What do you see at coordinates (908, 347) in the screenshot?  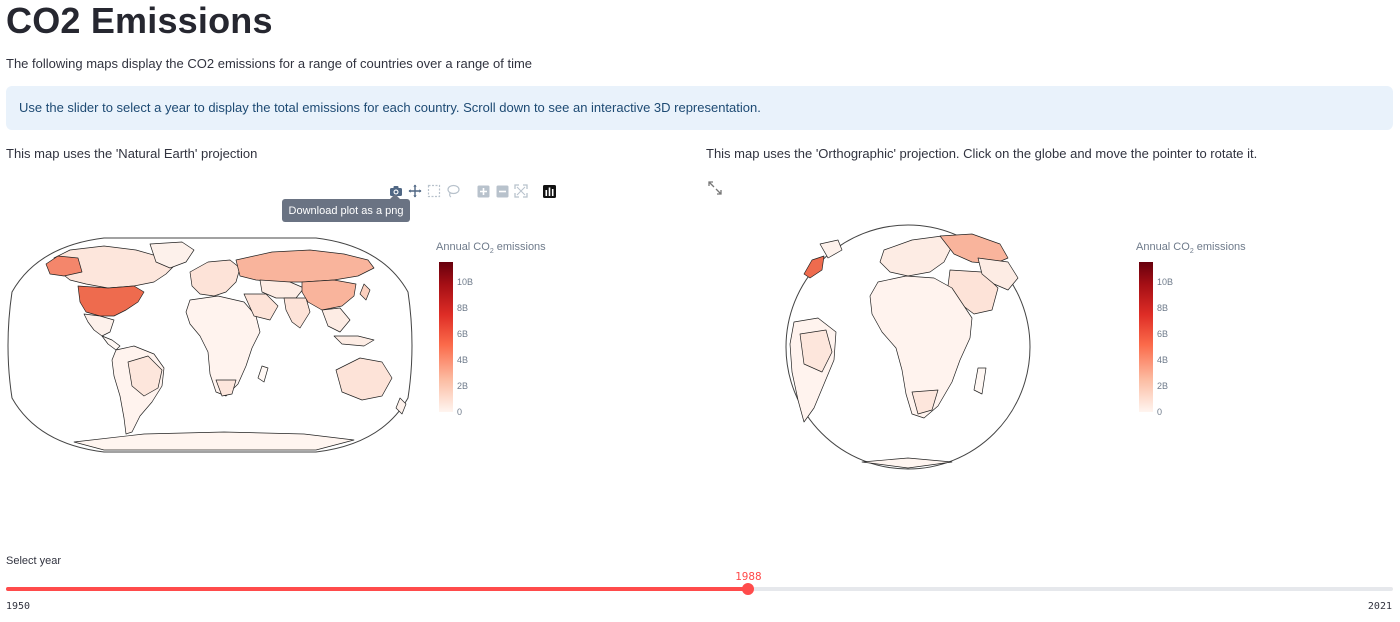 I see `orthographic-globe` at bounding box center [908, 347].